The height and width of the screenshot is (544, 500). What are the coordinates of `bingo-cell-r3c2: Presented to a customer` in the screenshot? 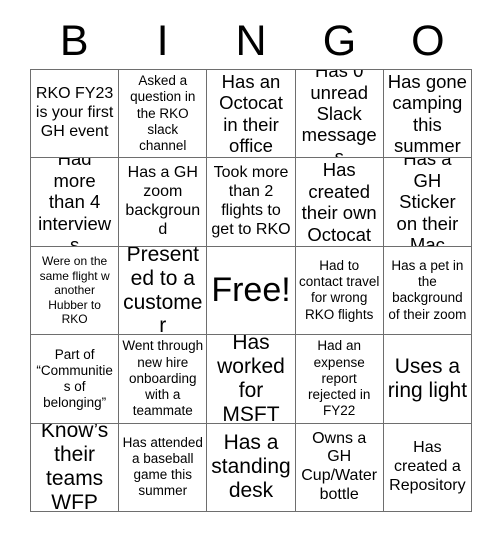 It's located at (163, 291).